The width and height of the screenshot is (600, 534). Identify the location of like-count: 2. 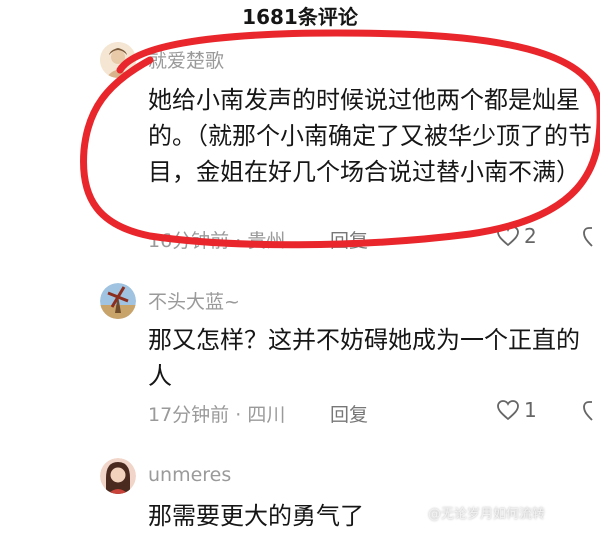
(530, 236).